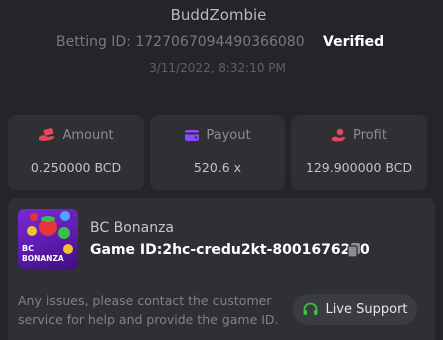 The image size is (443, 340). Describe the element at coordinates (228, 135) in the screenshot. I see `payout-label: Payout` at that location.